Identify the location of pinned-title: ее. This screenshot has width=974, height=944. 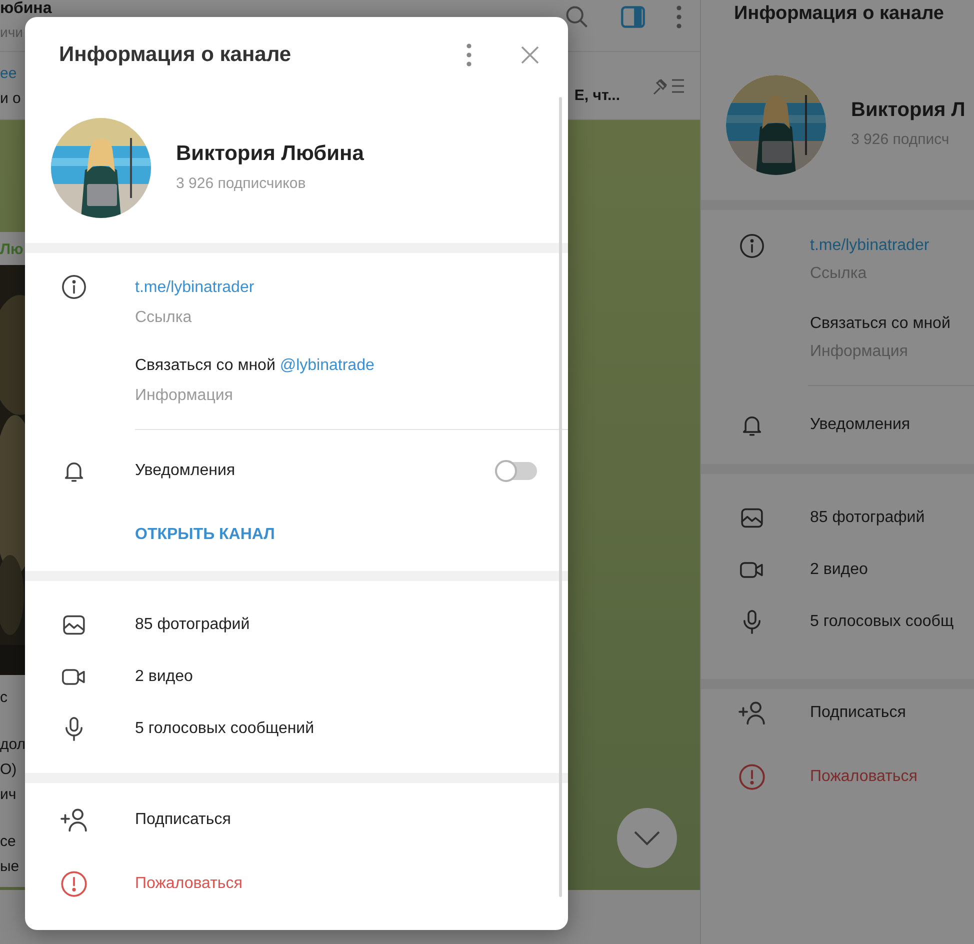
(9, 73).